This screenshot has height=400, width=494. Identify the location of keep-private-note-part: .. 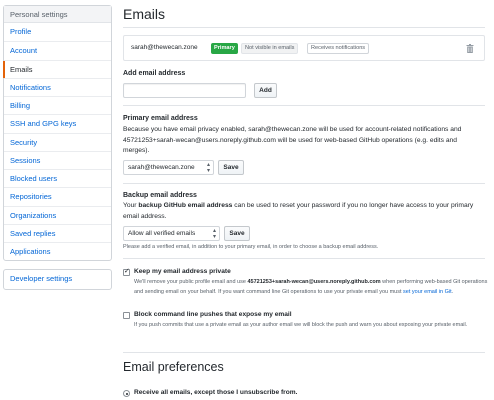
(452, 291).